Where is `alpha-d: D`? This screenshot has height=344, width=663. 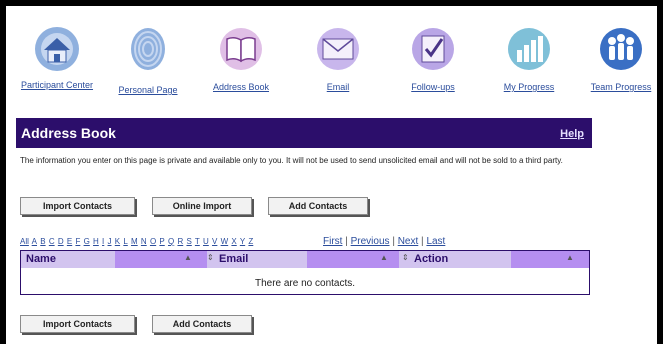
alpha-d: D is located at coordinates (61, 241).